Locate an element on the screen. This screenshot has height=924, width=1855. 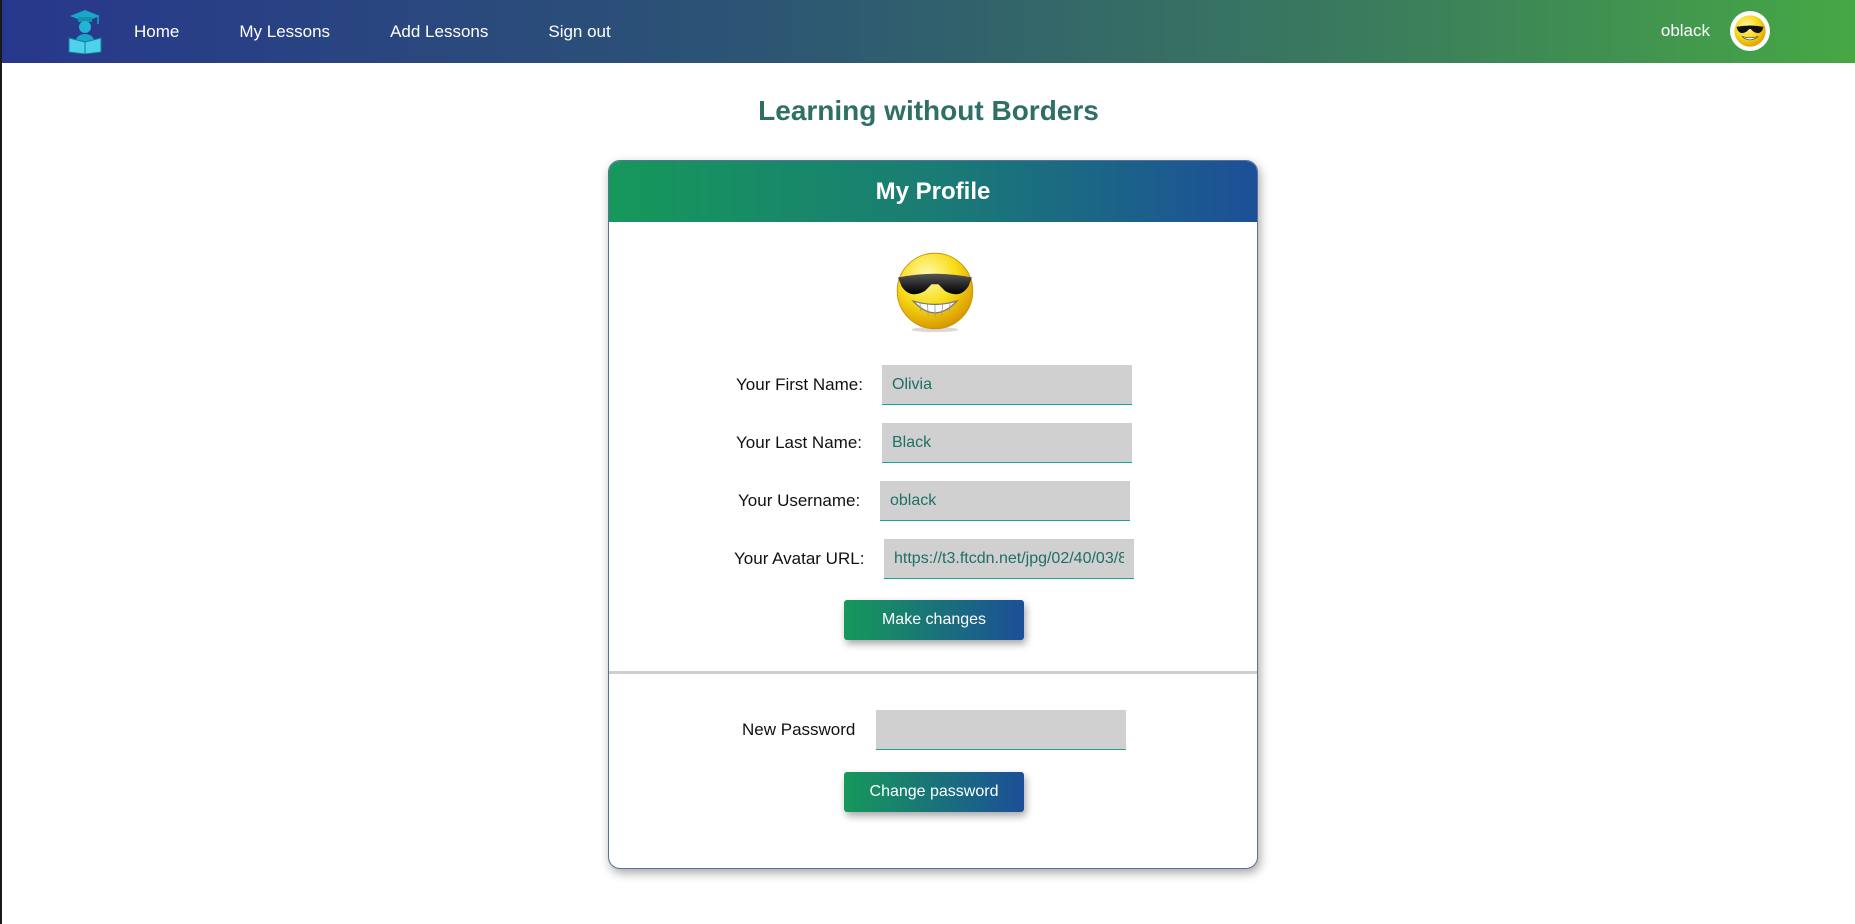
new-password-row: New Password is located at coordinates (933, 730).